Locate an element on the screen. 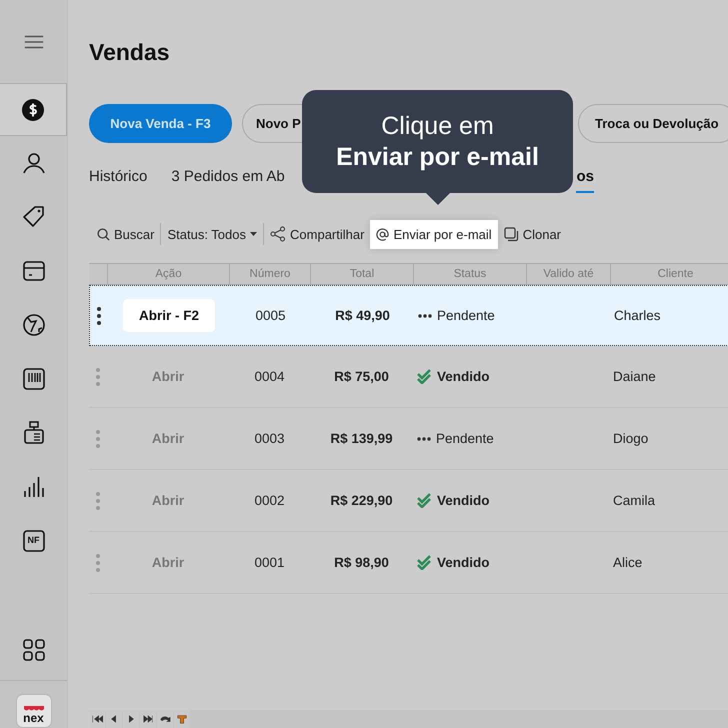 The image size is (728, 728). toolbar-button: Buscar is located at coordinates (125, 234).